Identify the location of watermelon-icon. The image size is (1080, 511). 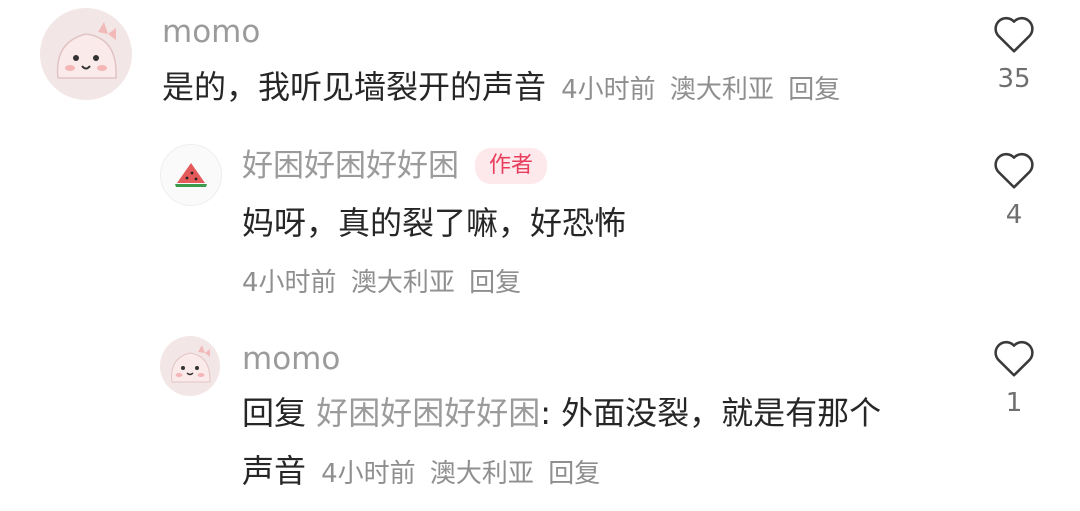
(191, 175).